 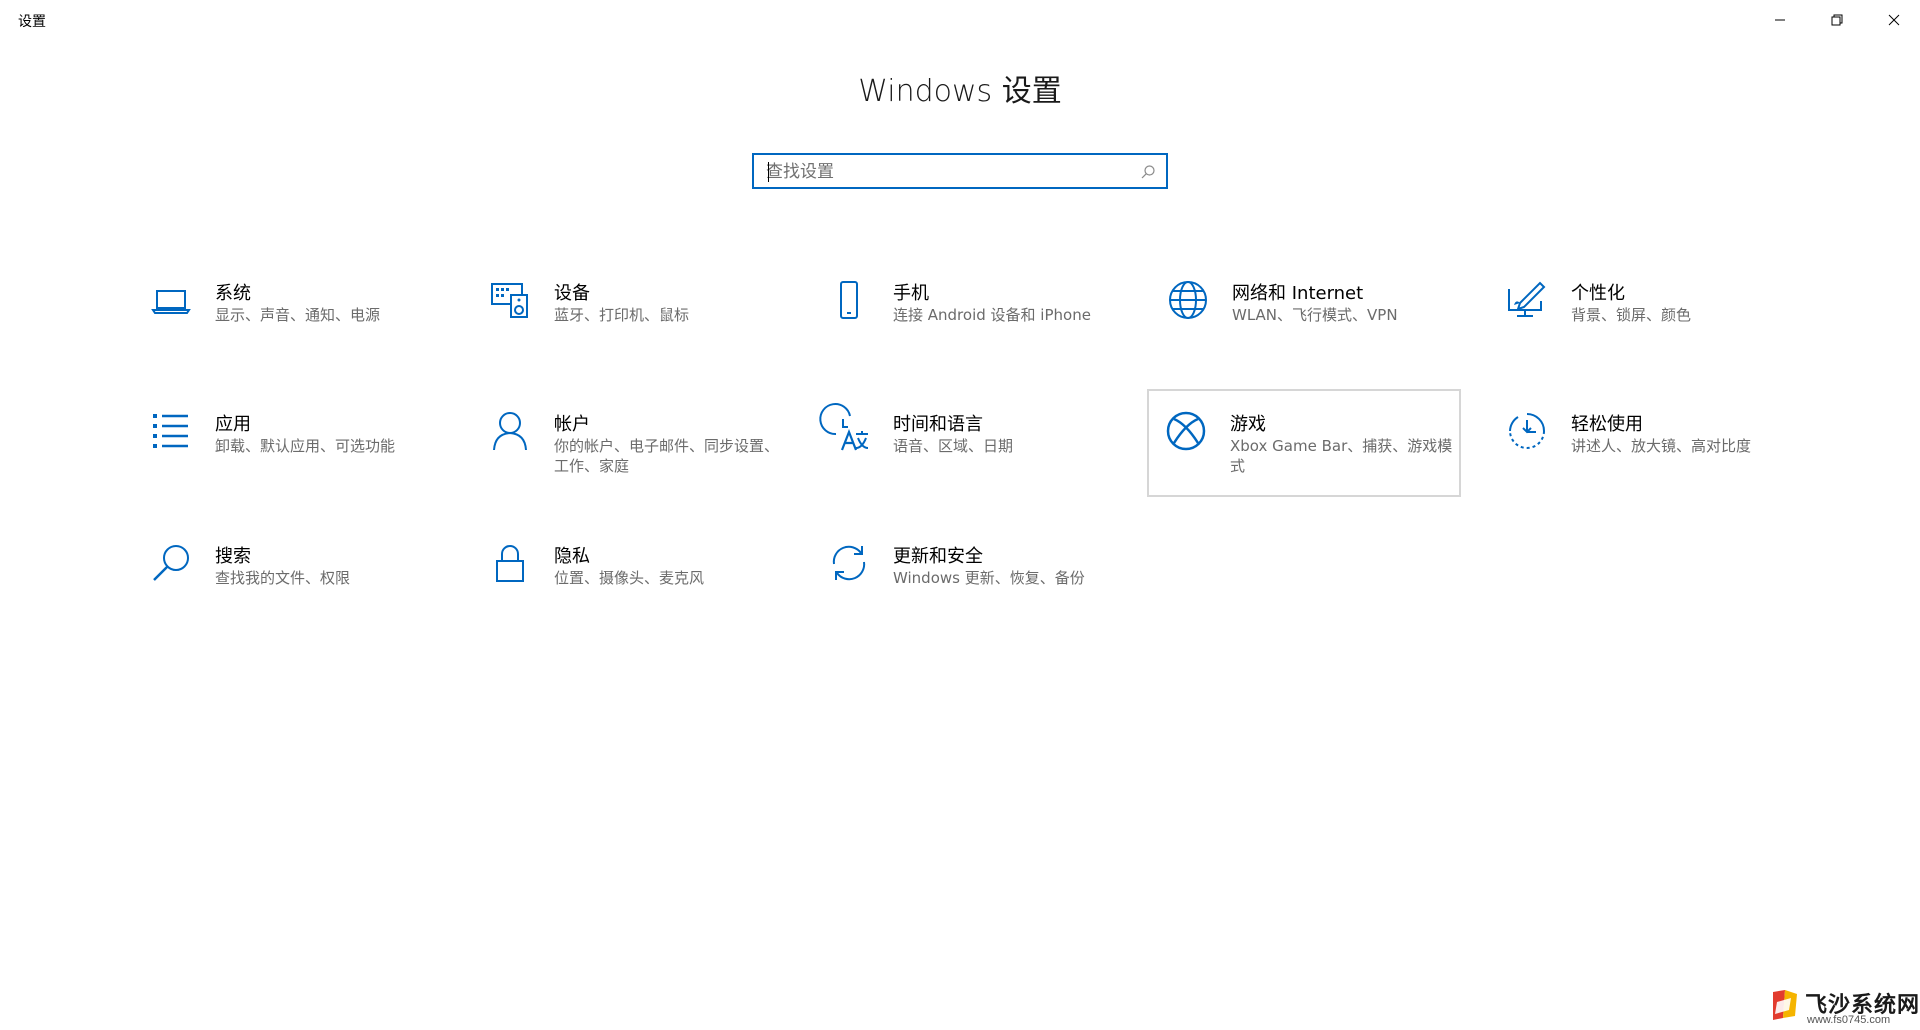 What do you see at coordinates (1598, 293) in the screenshot?
I see `tile-label: 个性化` at bounding box center [1598, 293].